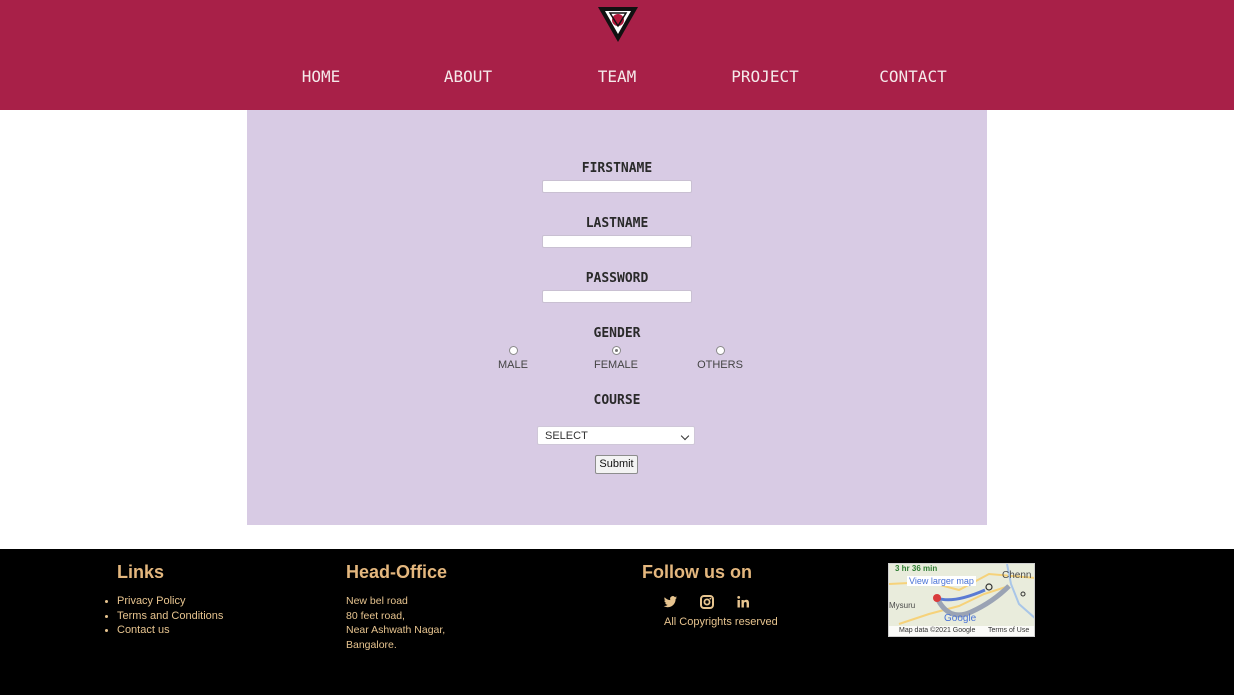  What do you see at coordinates (617, 223) in the screenshot?
I see `lastname-label: LASTNAME` at bounding box center [617, 223].